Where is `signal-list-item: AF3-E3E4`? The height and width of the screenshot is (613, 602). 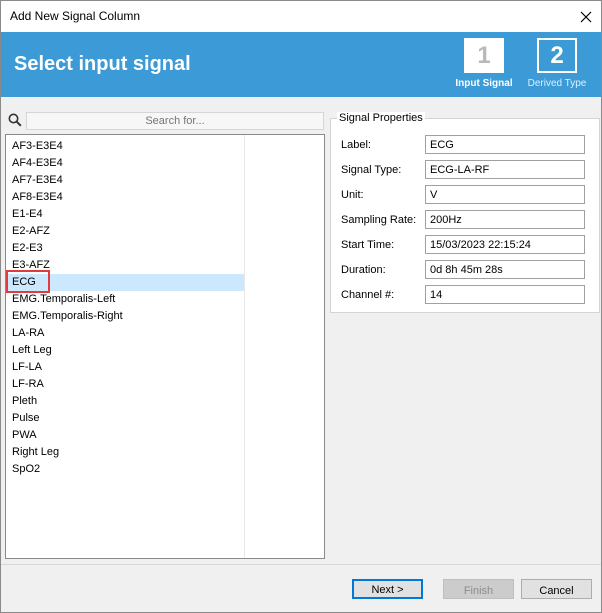 signal-list-item: AF3-E3E4 is located at coordinates (125, 146).